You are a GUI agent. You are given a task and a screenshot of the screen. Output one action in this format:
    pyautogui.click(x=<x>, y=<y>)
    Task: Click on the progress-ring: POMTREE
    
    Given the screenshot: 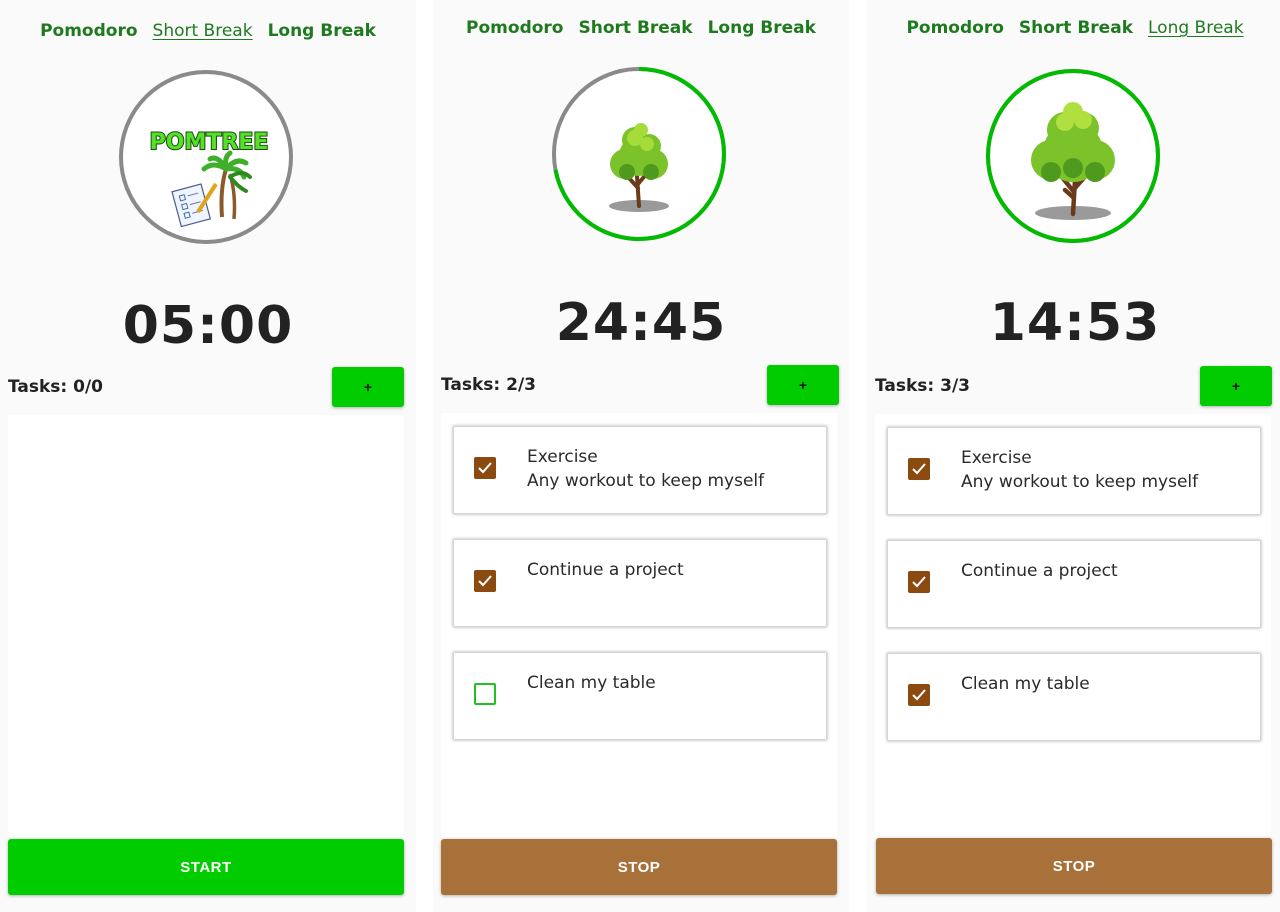 What is the action you would take?
    pyautogui.click(x=206, y=157)
    